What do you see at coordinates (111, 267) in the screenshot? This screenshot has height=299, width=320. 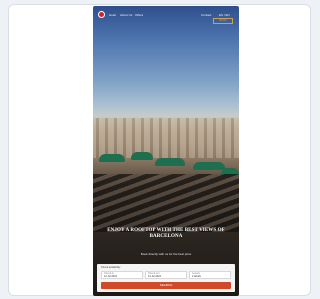 I see `panel-title: Check availability` at bounding box center [111, 267].